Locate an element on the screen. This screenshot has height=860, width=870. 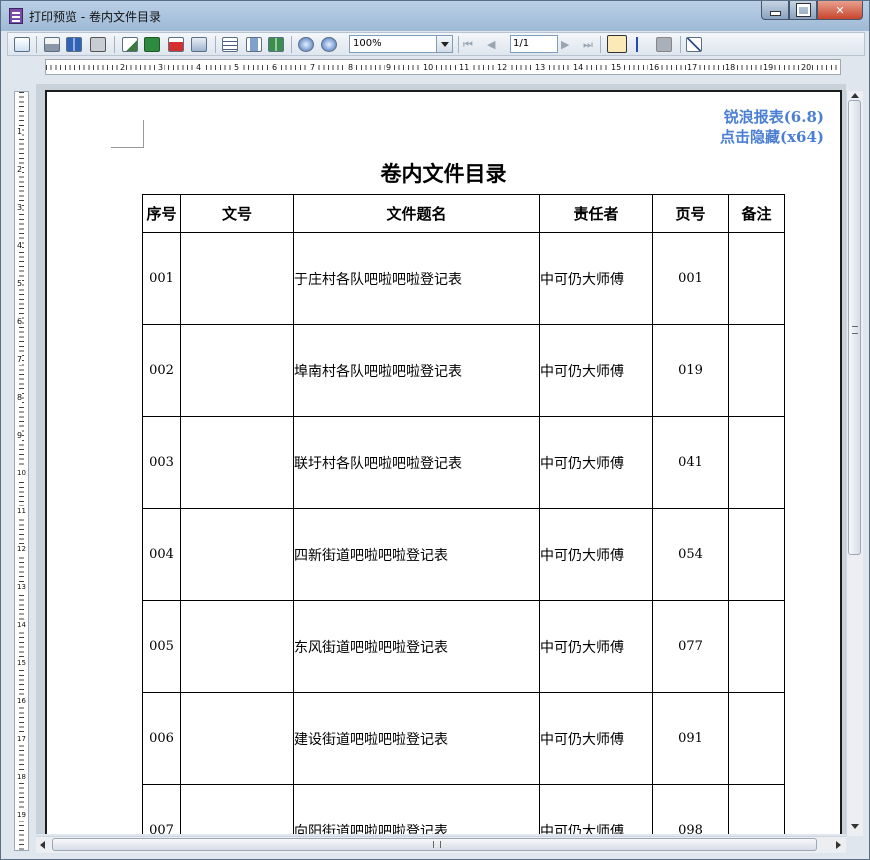
hand-icon is located at coordinates (617, 44).